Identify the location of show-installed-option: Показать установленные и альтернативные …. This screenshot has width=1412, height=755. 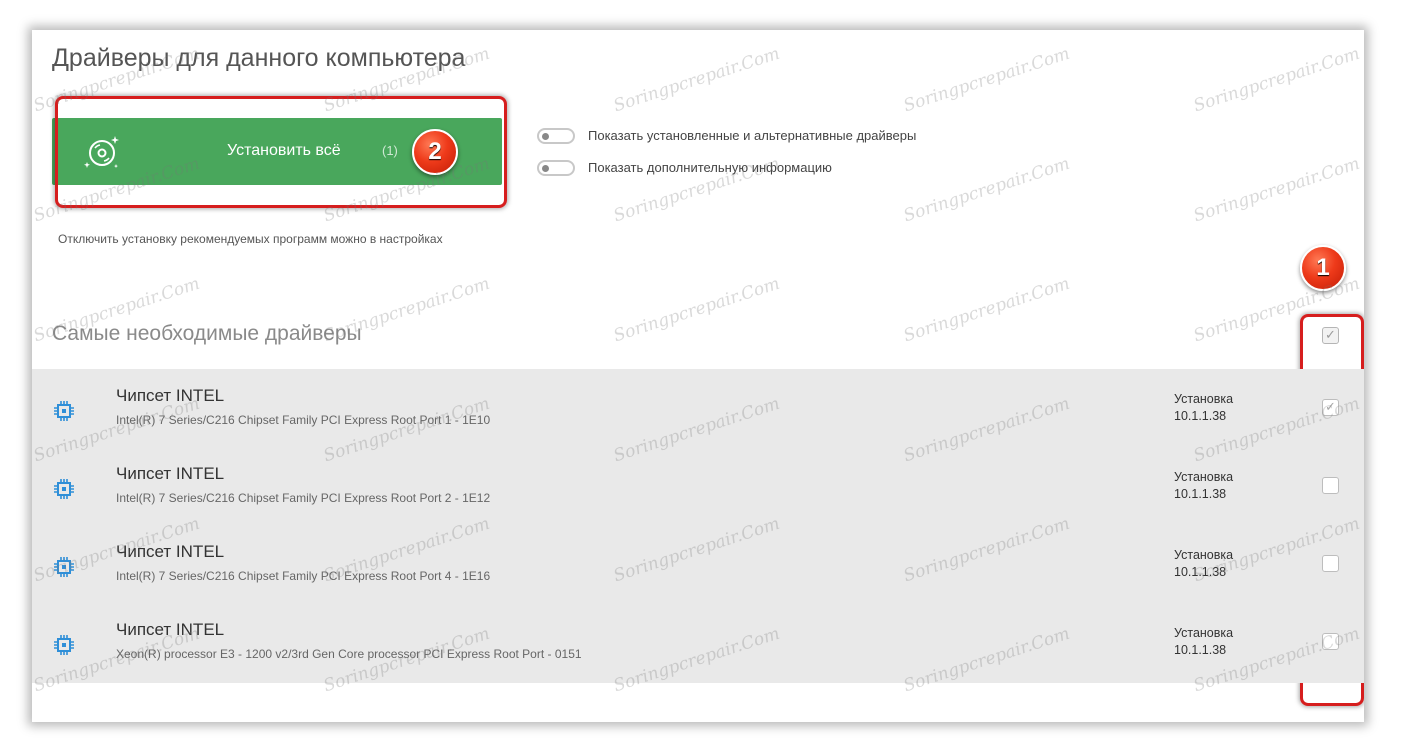
(747, 138).